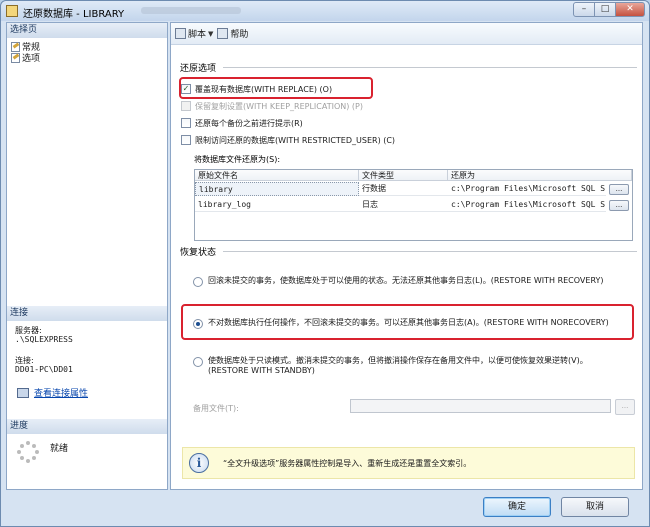 The image size is (650, 527). Describe the element at coordinates (403, 189) in the screenshot. I see `table-cell-file-type: 行数据` at that location.